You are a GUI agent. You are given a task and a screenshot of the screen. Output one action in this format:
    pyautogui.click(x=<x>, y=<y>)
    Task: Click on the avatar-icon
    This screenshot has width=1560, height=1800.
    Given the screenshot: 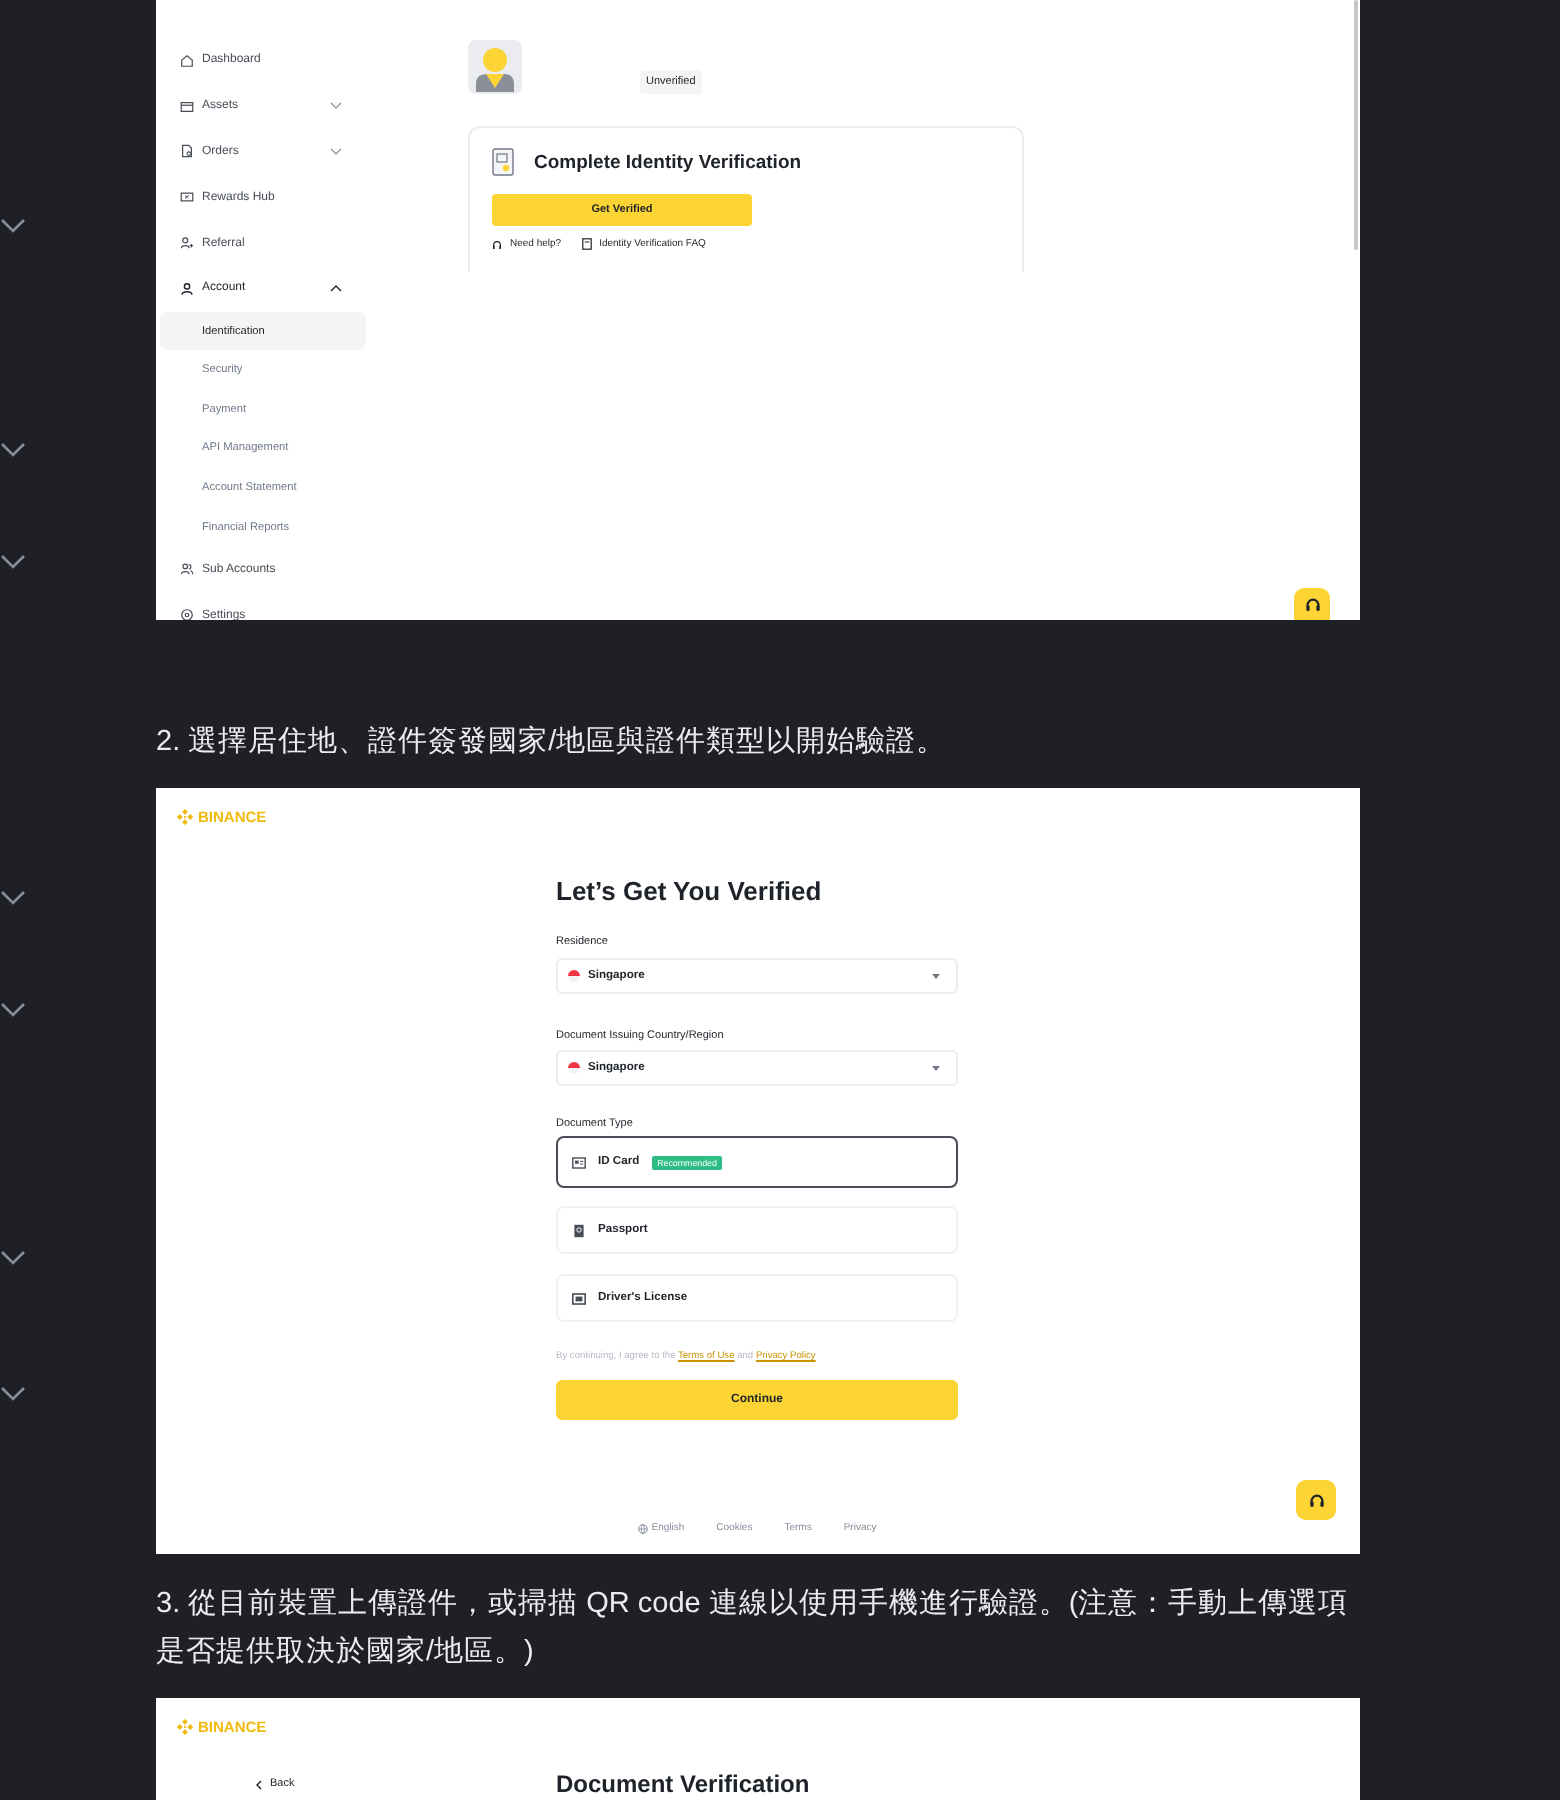 What is the action you would take?
    pyautogui.click(x=495, y=67)
    